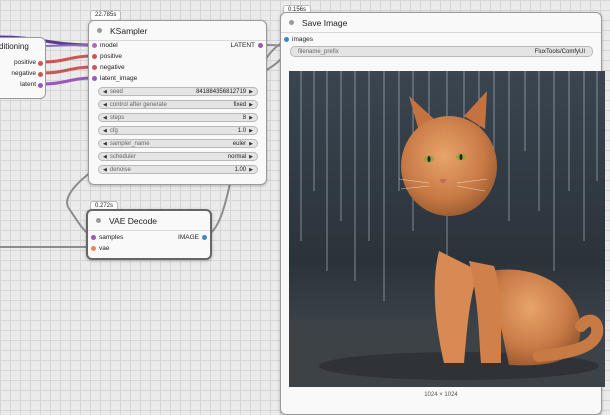 The image size is (610, 415). I want to click on steps-widget: ◀ steps 8 ▶, so click(178, 117).